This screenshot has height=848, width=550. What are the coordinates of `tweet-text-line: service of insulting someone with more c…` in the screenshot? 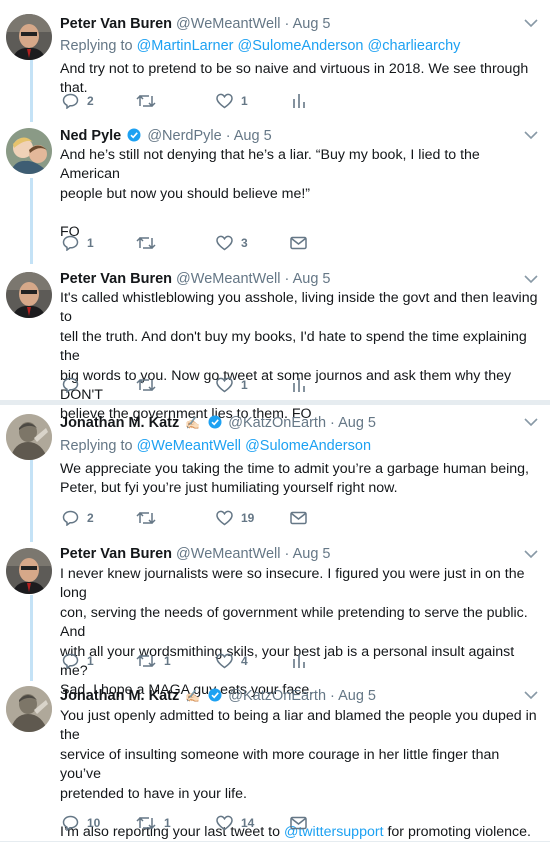 It's located at (280, 764).